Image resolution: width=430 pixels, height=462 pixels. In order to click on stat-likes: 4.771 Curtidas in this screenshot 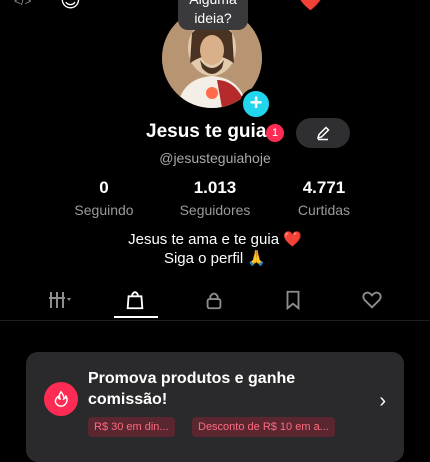, I will do `click(324, 198)`.